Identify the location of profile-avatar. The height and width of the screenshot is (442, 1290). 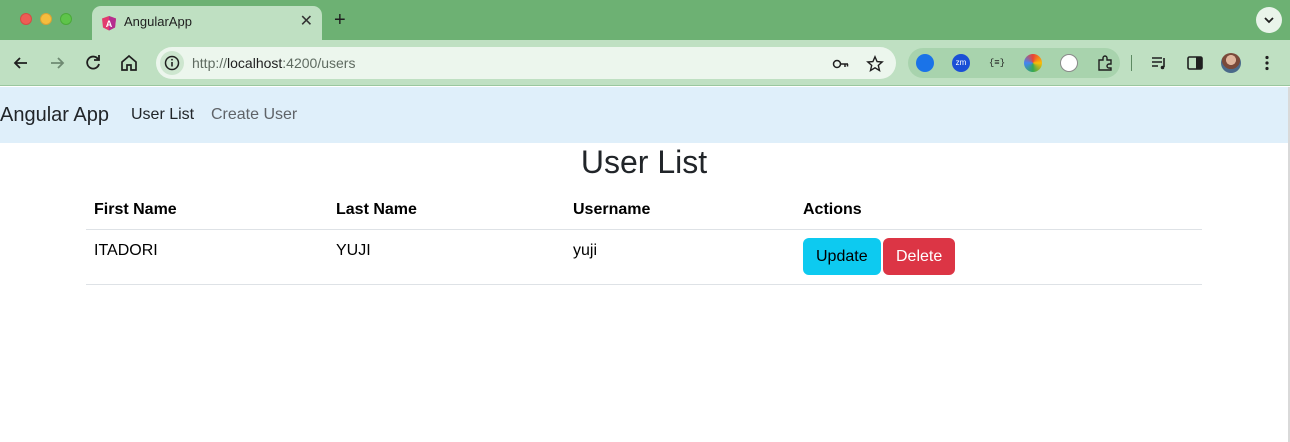
(1231, 63).